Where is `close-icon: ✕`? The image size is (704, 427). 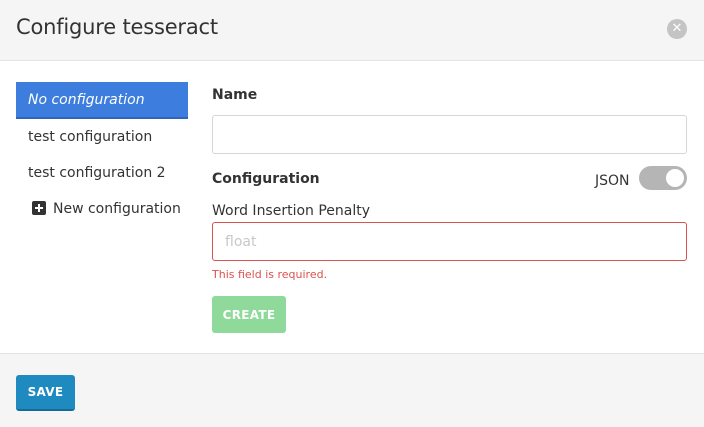 close-icon: ✕ is located at coordinates (677, 29).